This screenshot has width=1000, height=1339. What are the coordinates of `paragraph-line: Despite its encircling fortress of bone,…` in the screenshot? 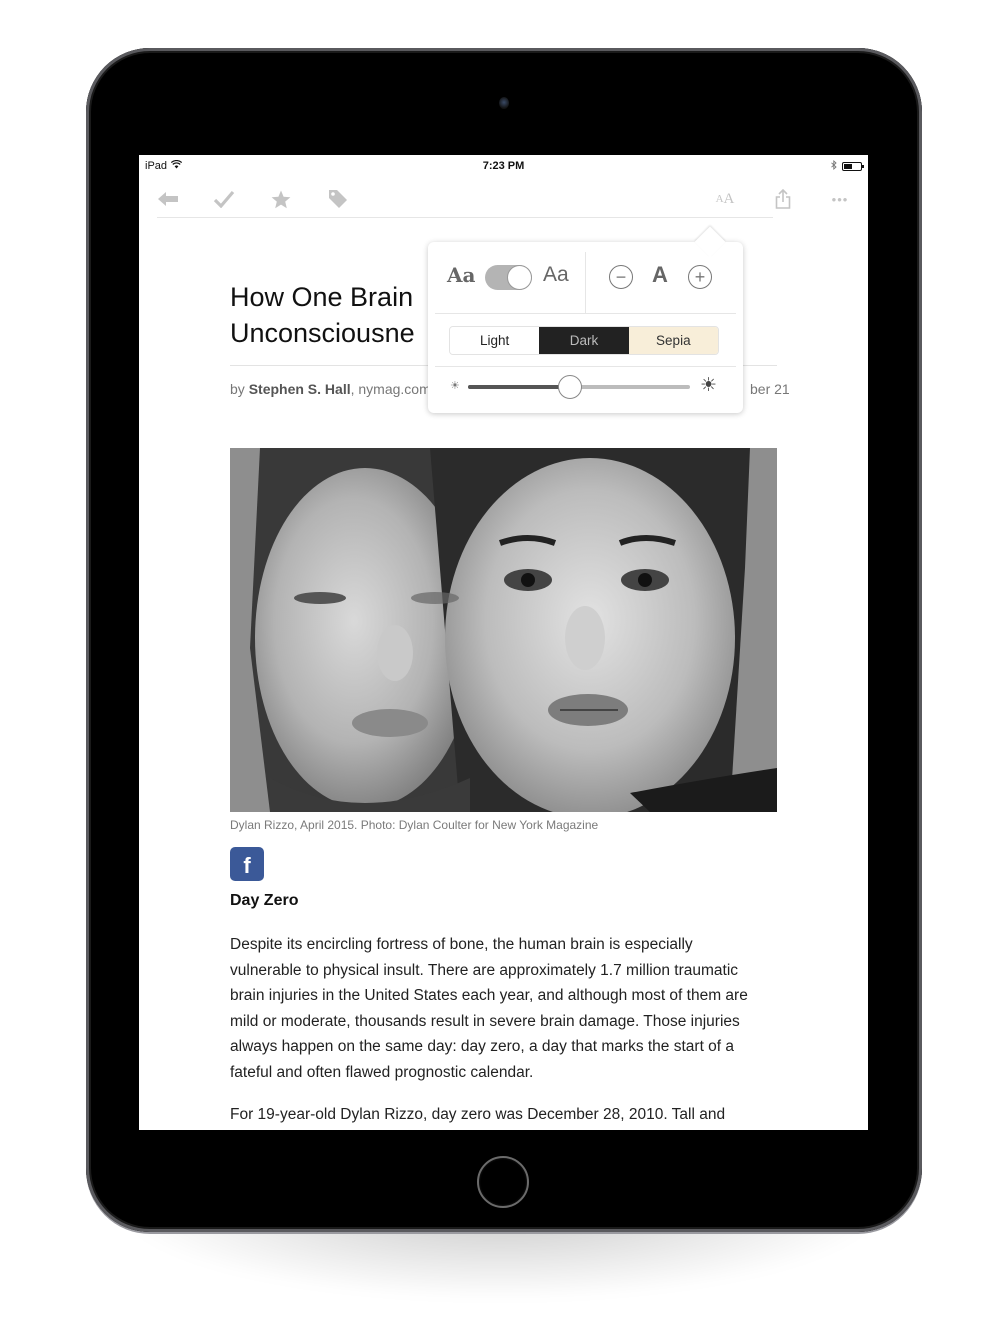 It's located at (461, 944).